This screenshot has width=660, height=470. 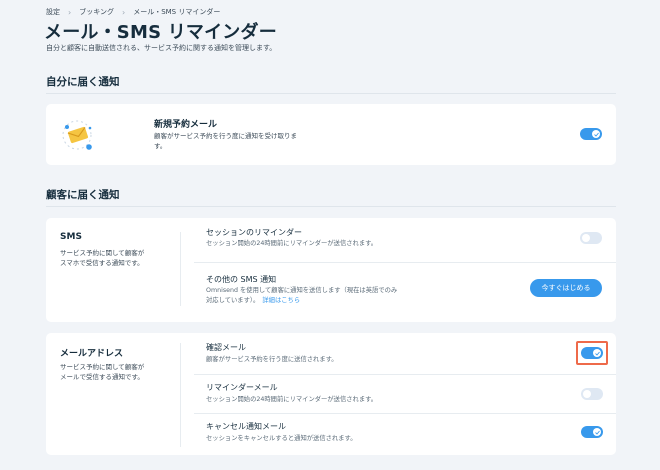 I want to click on cancellation-email-label: キャンセル通知メール, so click(x=246, y=426).